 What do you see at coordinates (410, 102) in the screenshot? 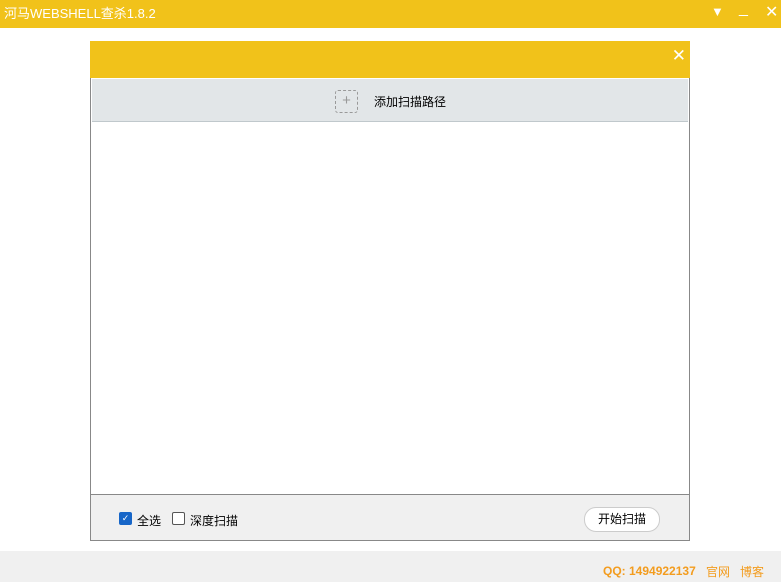
I see `add-scan-path-label: 添加扫描路径` at bounding box center [410, 102].